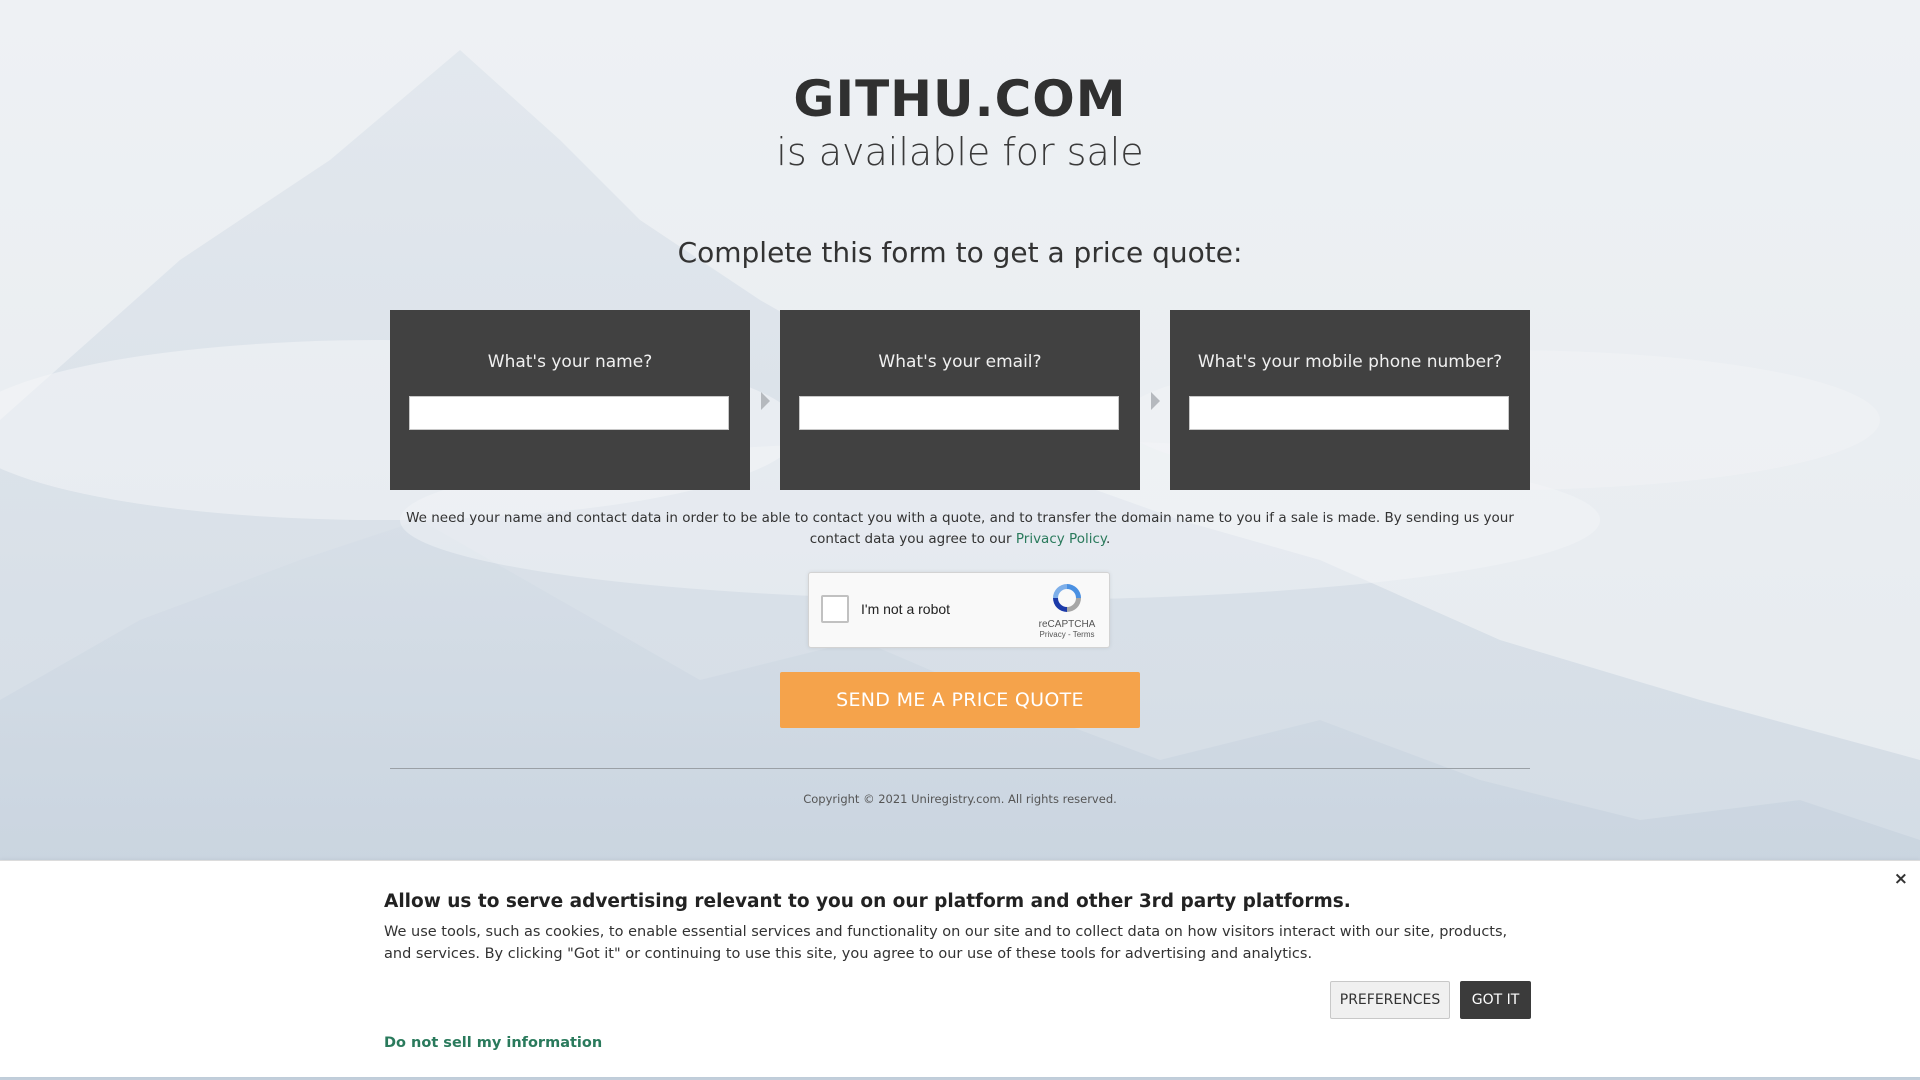 The image size is (1920, 1080). I want to click on form-heading: Complete this form to get a price quote:, so click(960, 252).